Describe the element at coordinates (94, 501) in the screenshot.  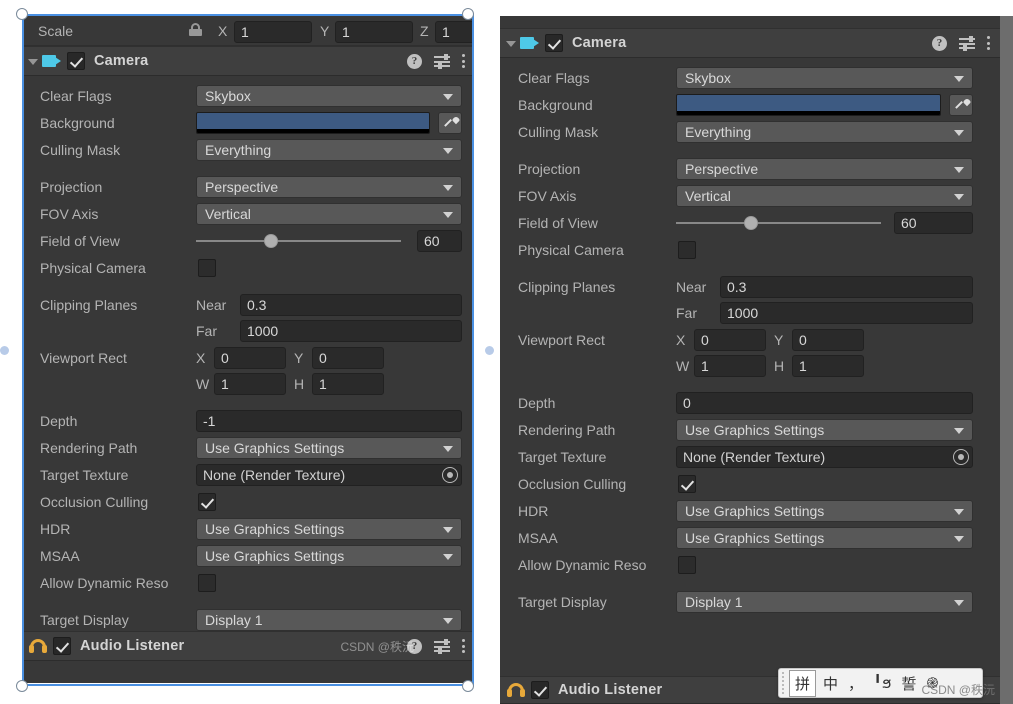
I see `occlusion-culling-label: Occlusion Culling` at that location.